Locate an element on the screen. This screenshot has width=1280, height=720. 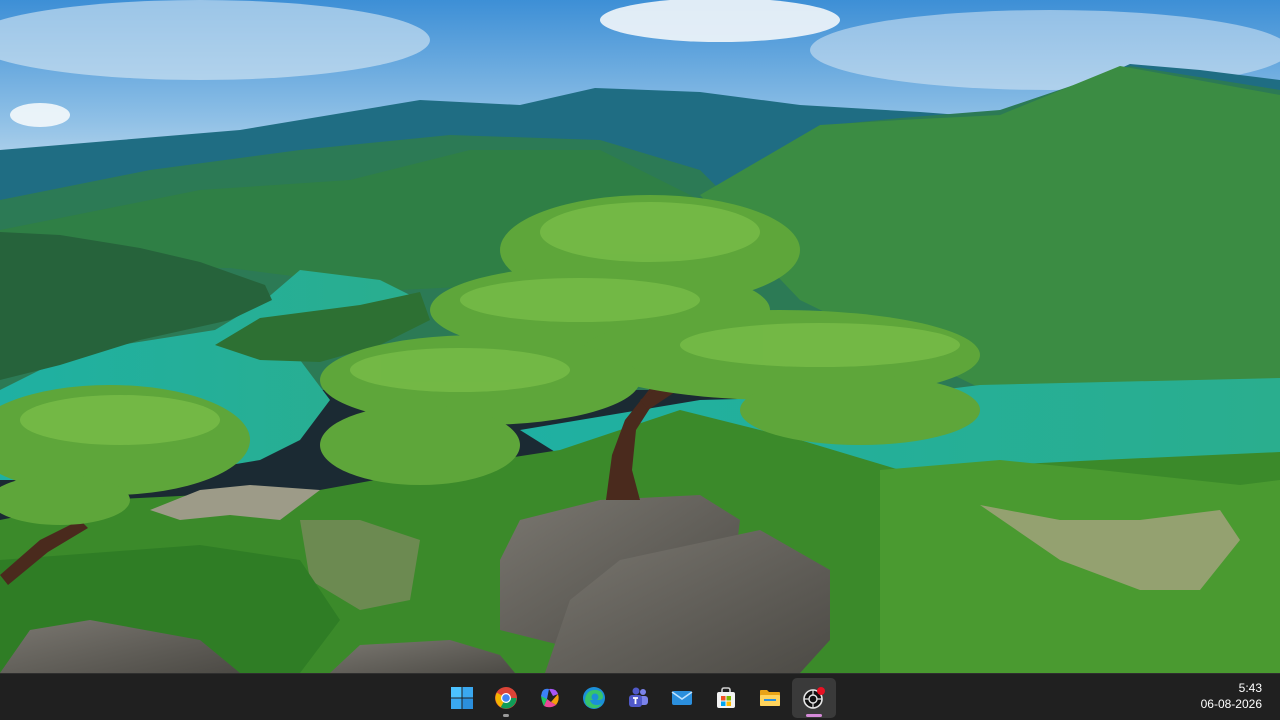
taskbar-apps is located at coordinates (638, 697).